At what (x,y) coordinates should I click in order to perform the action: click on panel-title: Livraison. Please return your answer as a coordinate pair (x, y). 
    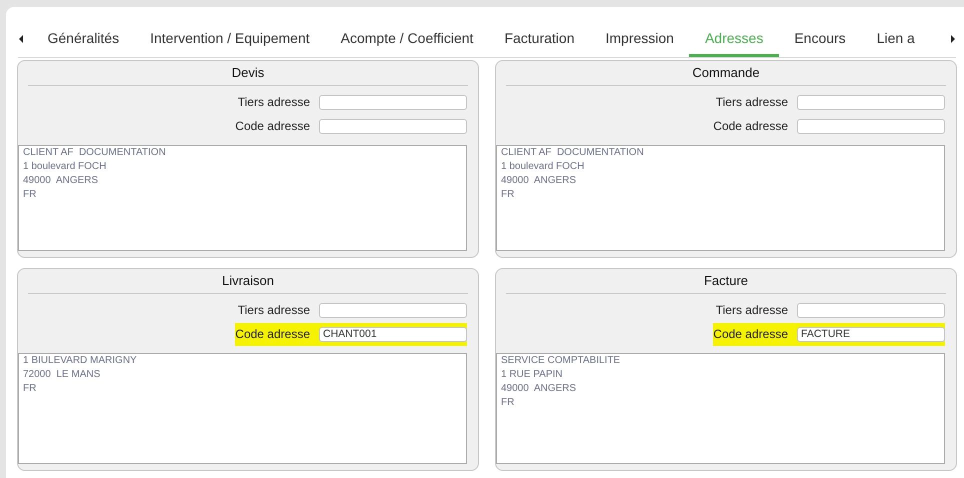
    Looking at the image, I should click on (248, 281).